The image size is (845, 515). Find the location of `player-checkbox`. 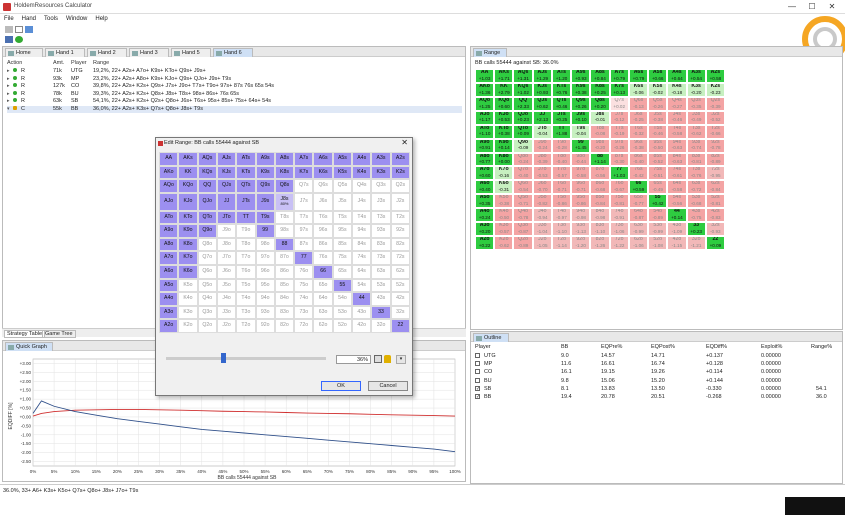

player-checkbox is located at coordinates (477, 380).